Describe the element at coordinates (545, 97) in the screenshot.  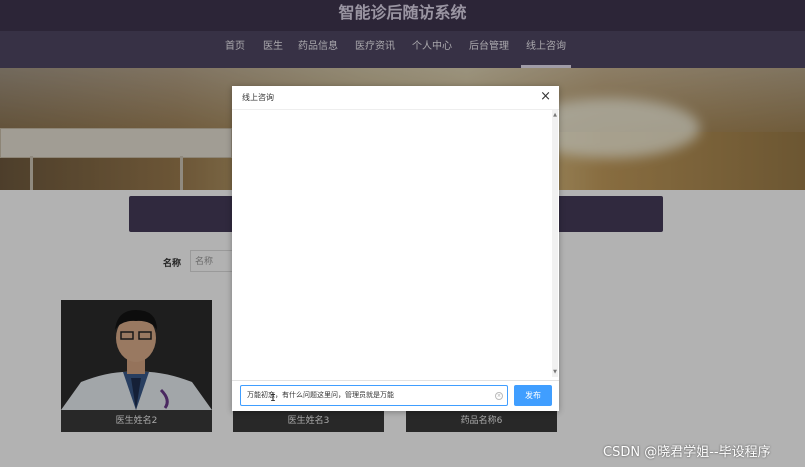
I see `close-icon: ×` at that location.